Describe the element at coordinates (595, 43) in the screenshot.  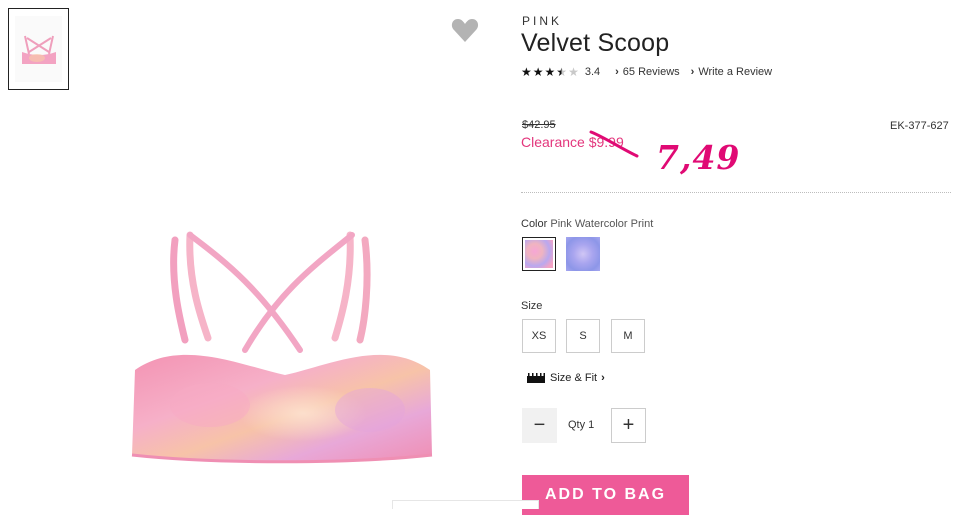
I see `product-title: Velvet Scoop` at that location.